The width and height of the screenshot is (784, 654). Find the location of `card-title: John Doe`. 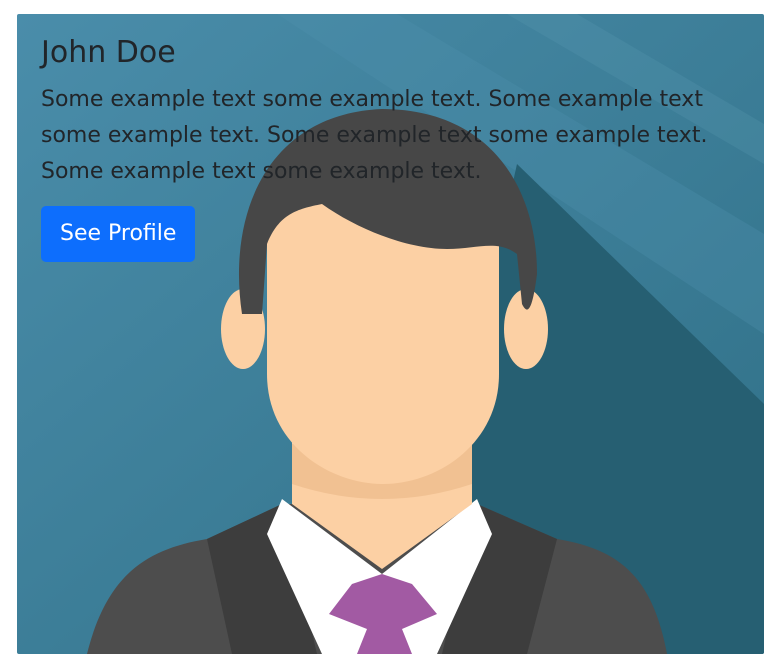

card-title: John Doe is located at coordinates (108, 52).